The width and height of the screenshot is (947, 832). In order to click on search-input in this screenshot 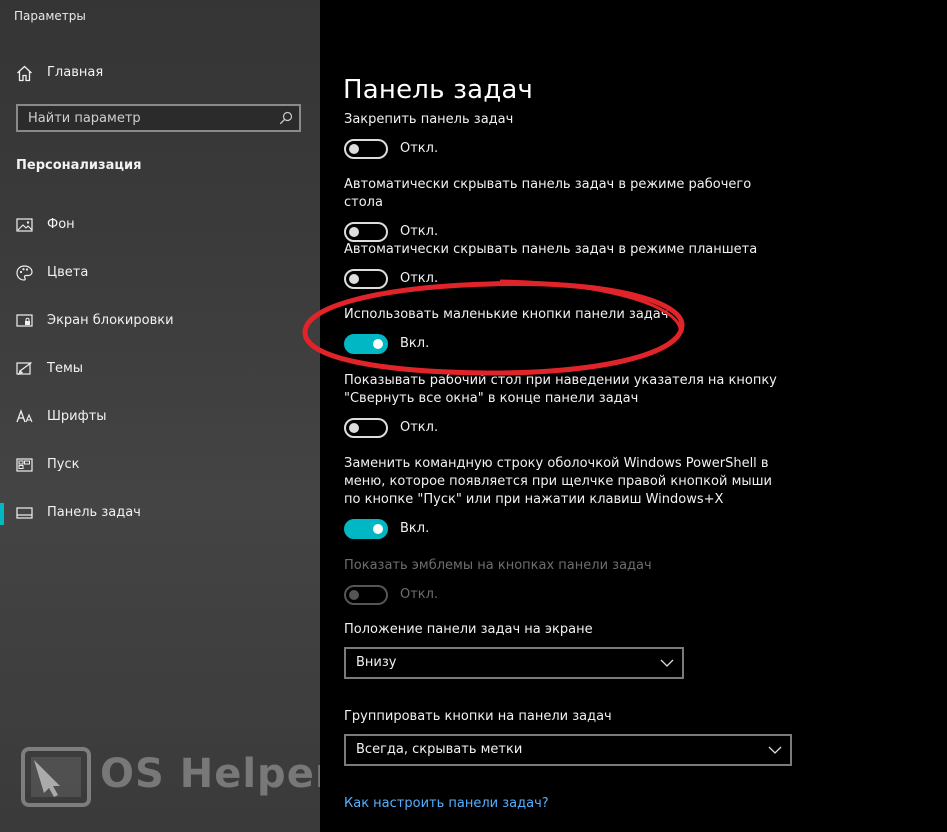, I will do `click(153, 118)`.